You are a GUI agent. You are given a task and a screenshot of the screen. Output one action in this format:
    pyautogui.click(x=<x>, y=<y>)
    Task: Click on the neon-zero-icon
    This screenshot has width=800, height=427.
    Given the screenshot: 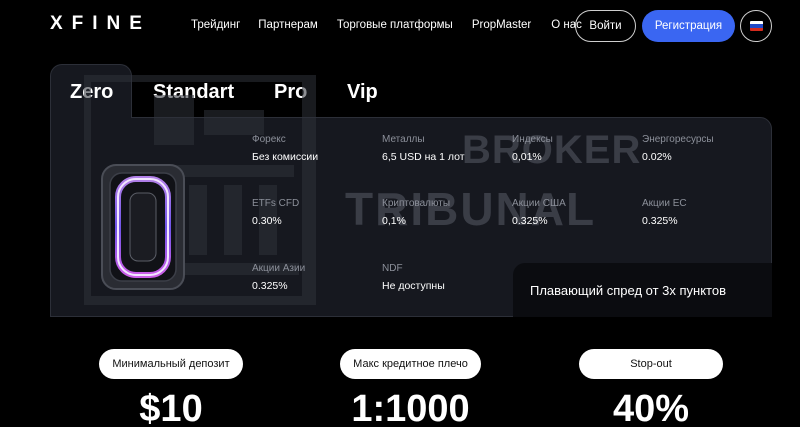 What is the action you would take?
    pyautogui.click(x=143, y=227)
    